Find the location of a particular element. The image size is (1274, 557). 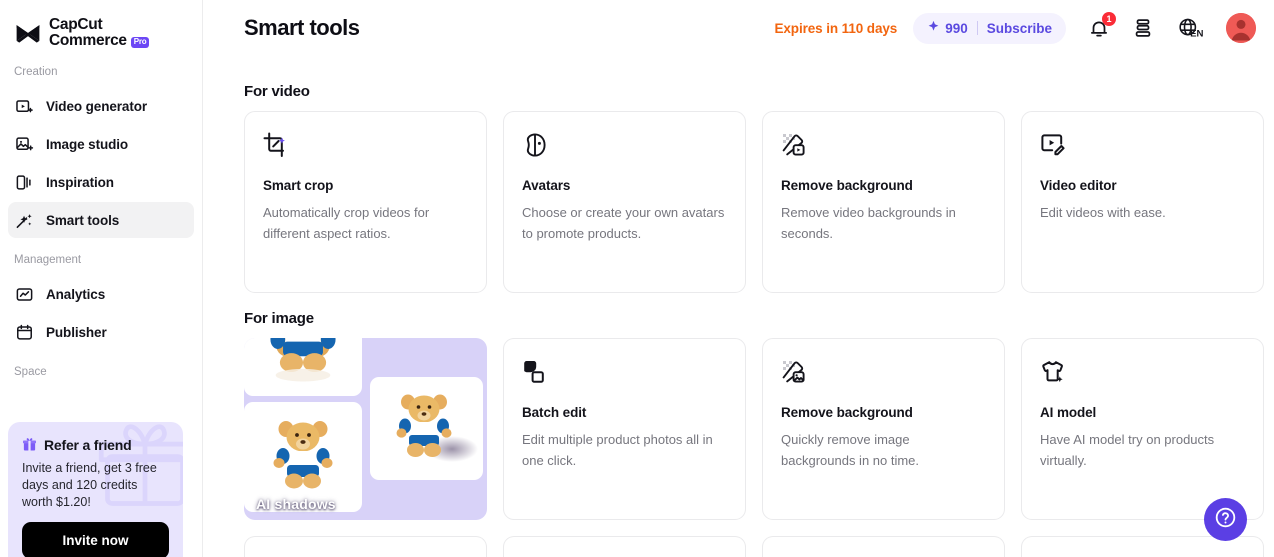

invite-now-button: Invite now is located at coordinates (95, 539).